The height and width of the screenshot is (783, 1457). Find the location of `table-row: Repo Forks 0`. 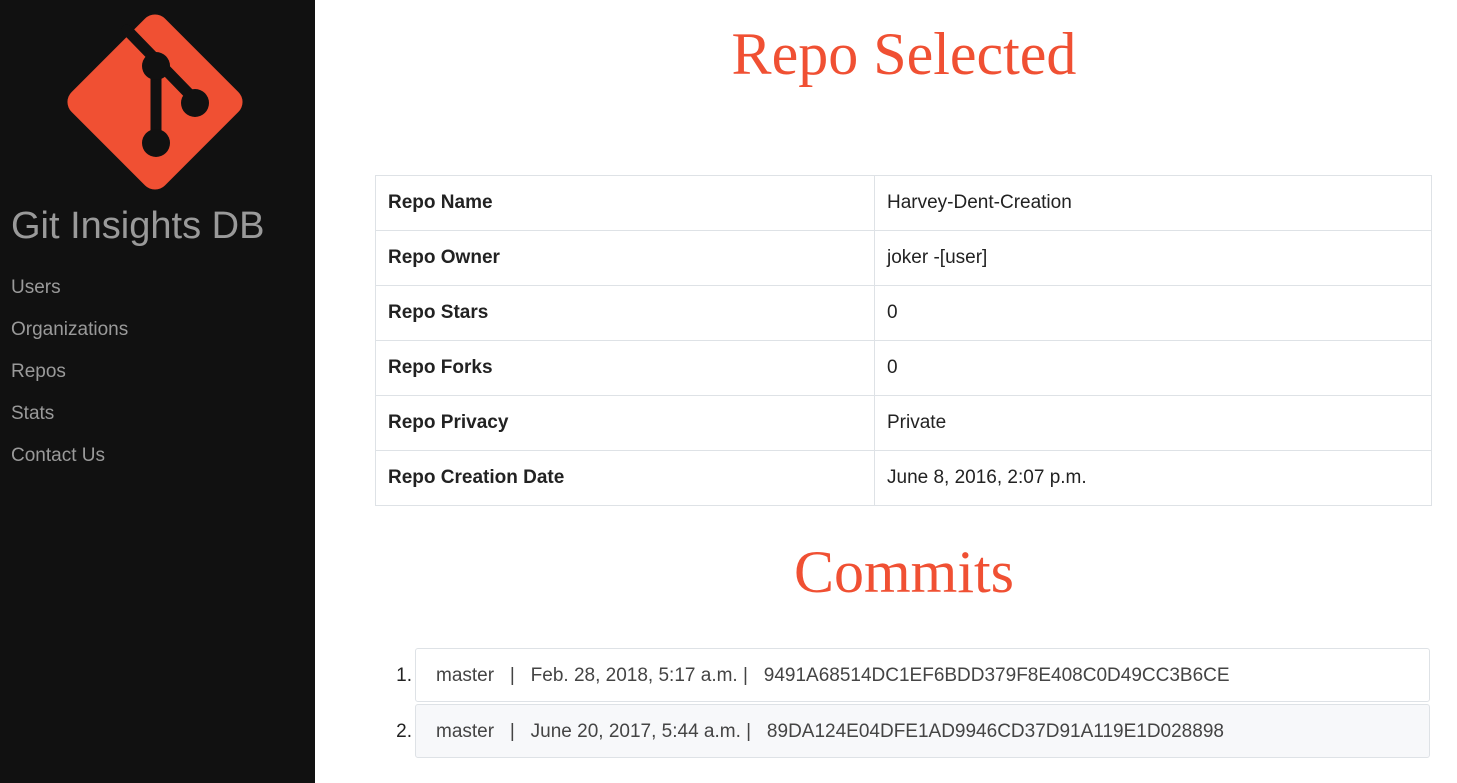

table-row: Repo Forks 0 is located at coordinates (903, 368).